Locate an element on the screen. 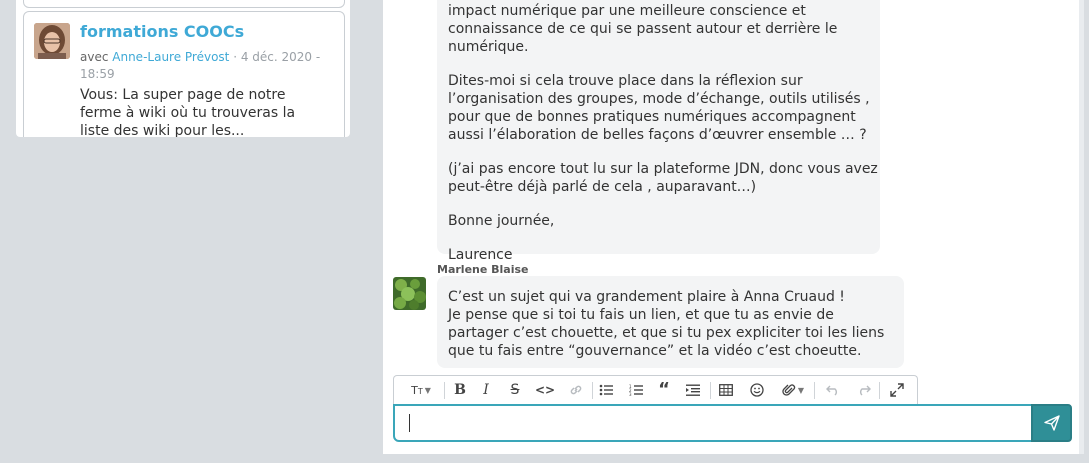  undo-button is located at coordinates (833, 390).